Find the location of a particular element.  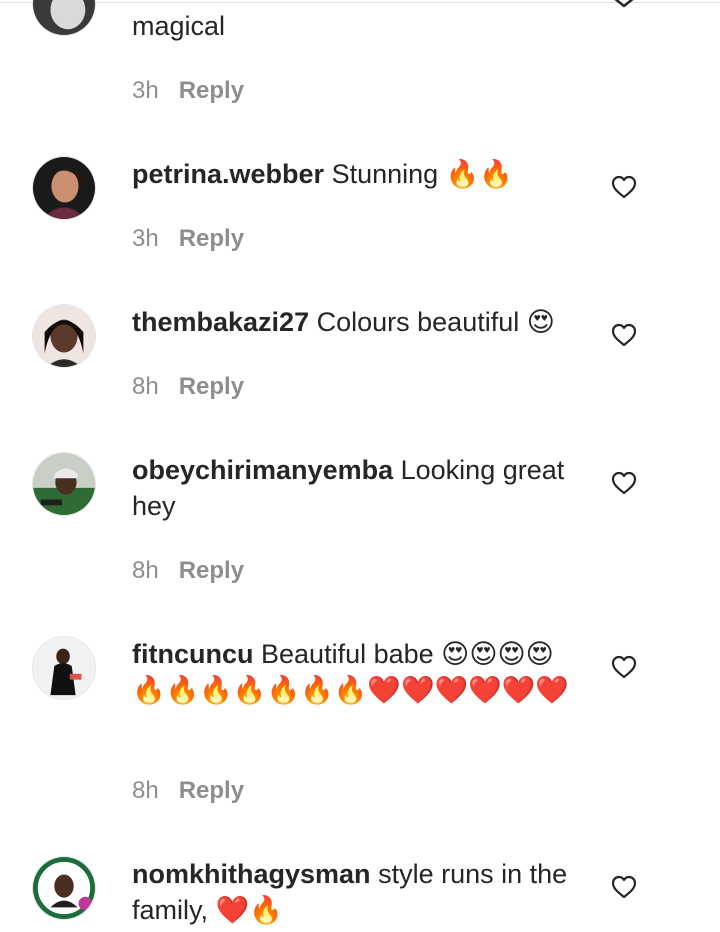

comment-body: obeychirimanyemba Looking great hey is located at coordinates (359, 488).